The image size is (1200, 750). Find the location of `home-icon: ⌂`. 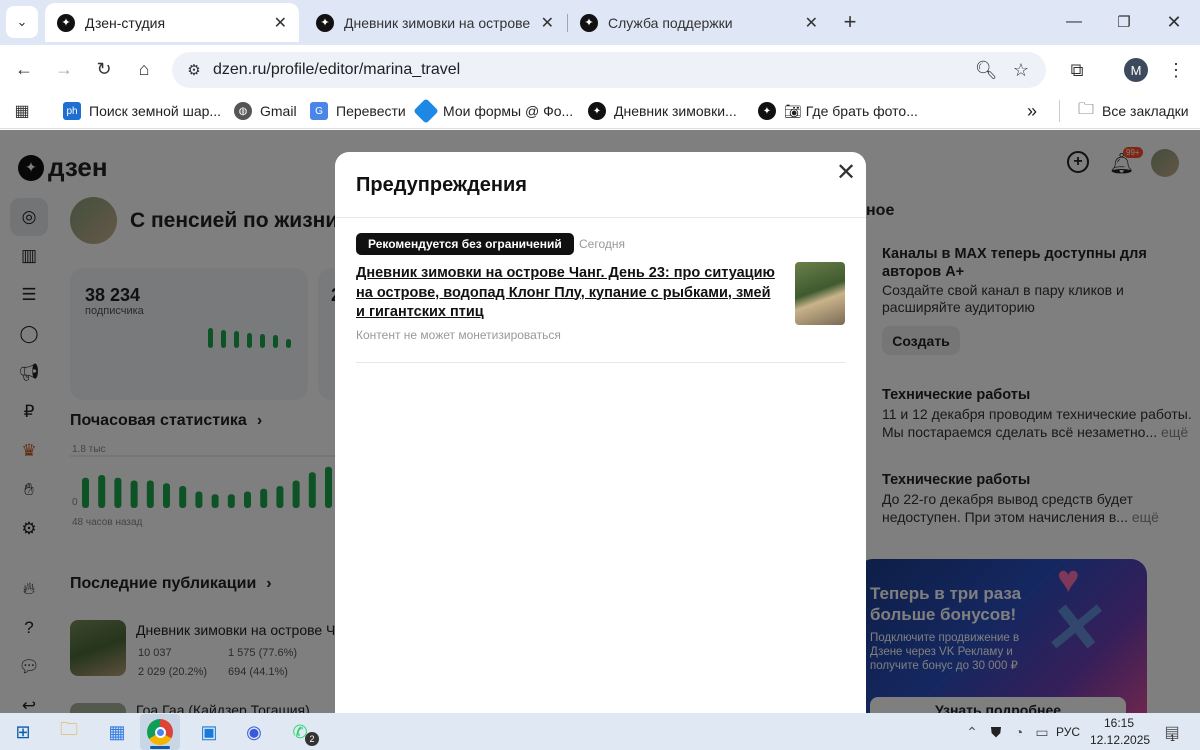

home-icon: ⌂ is located at coordinates (144, 69).